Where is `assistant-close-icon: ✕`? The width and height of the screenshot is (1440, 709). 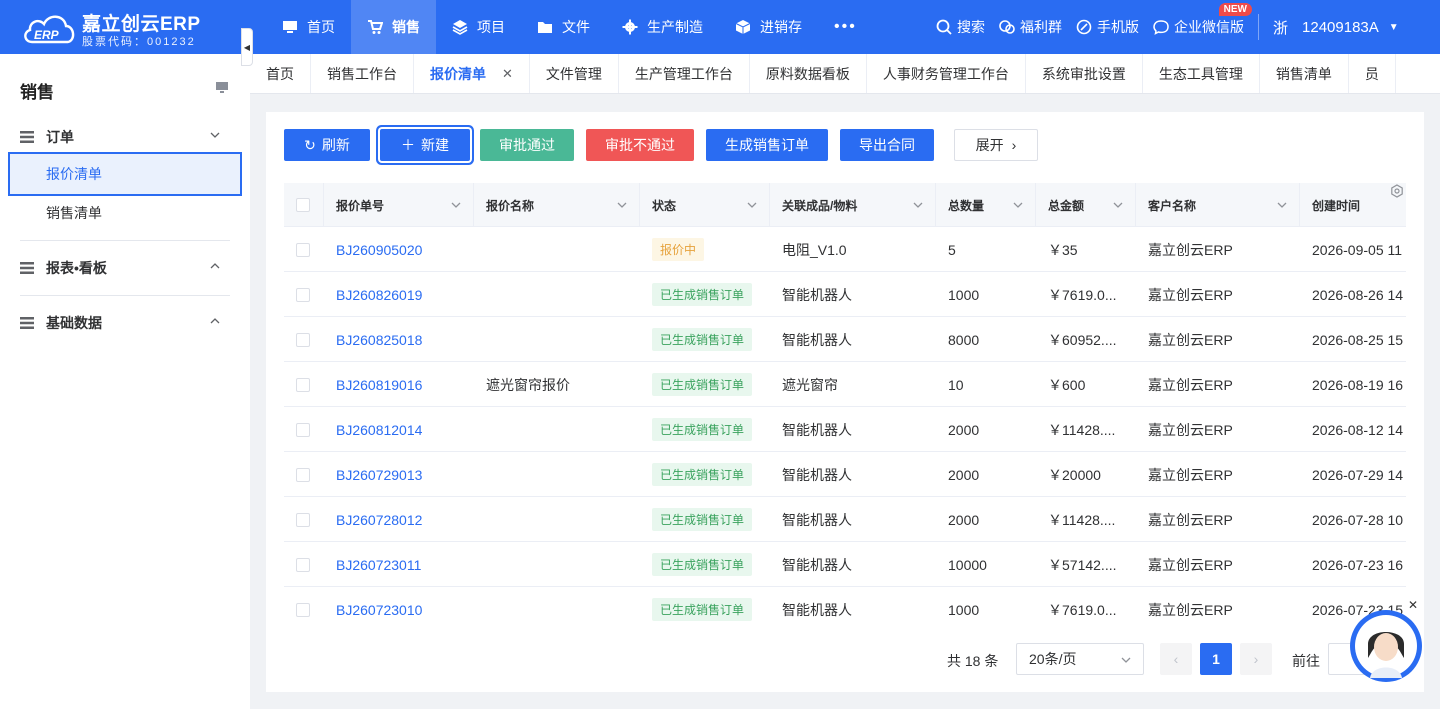 assistant-close-icon: ✕ is located at coordinates (1413, 605).